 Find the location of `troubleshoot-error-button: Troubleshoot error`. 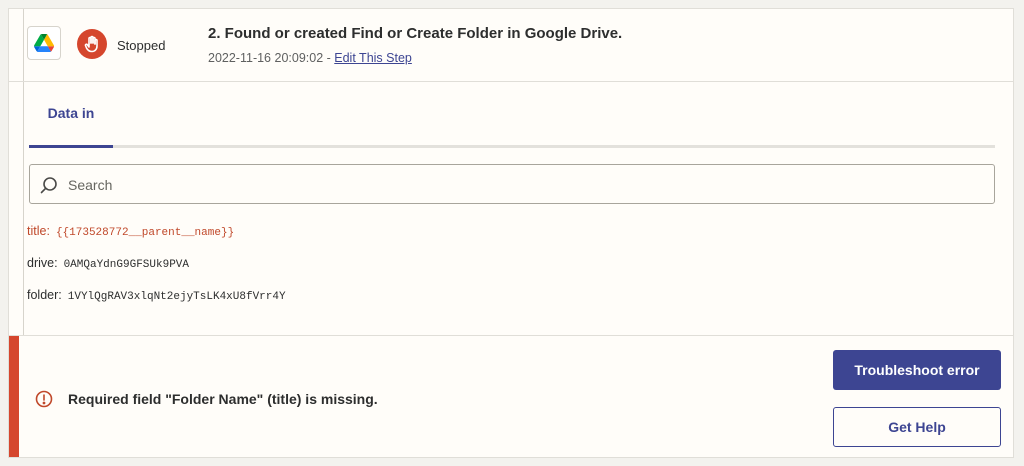

troubleshoot-error-button: Troubleshoot error is located at coordinates (917, 370).